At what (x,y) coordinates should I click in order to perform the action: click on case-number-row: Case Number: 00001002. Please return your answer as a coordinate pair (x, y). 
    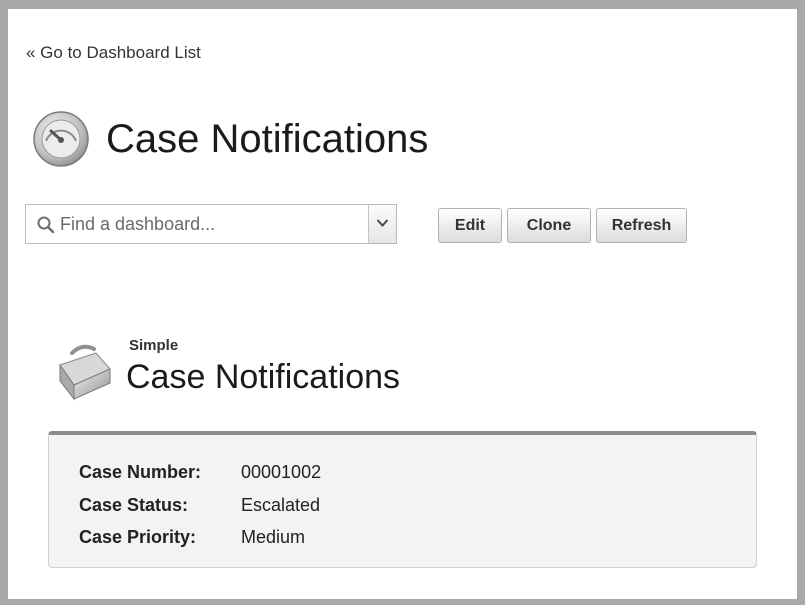
    Looking at the image, I should click on (200, 472).